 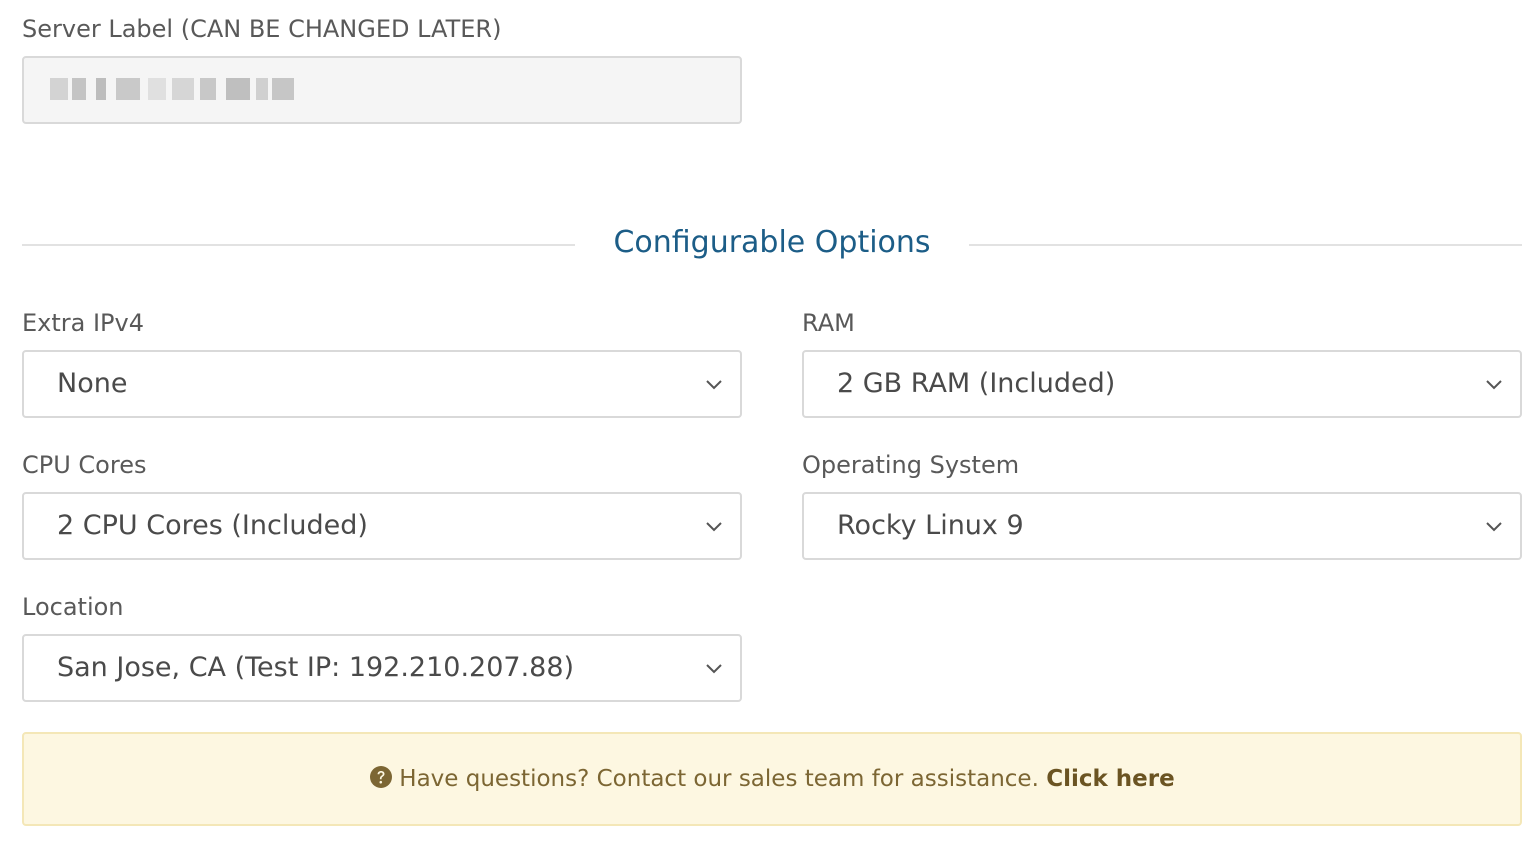 I want to click on operating-system-label: Operating System, so click(x=911, y=465).